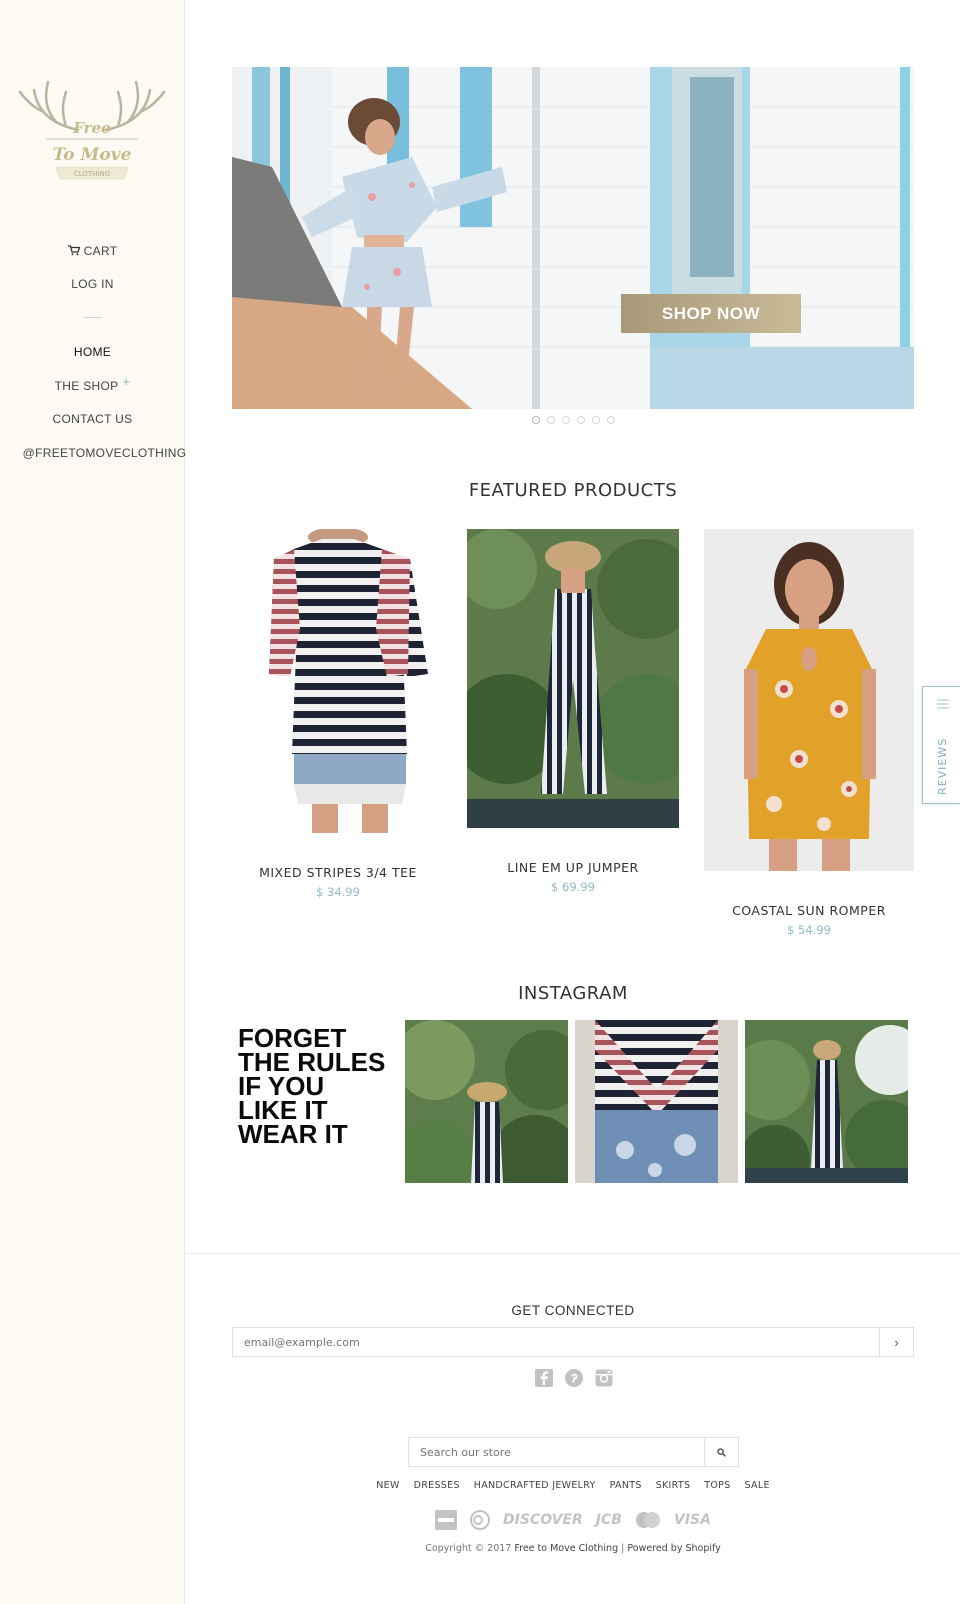 This screenshot has width=960, height=1604. I want to click on product-name: COASTAL SUN ROMPER, so click(809, 910).